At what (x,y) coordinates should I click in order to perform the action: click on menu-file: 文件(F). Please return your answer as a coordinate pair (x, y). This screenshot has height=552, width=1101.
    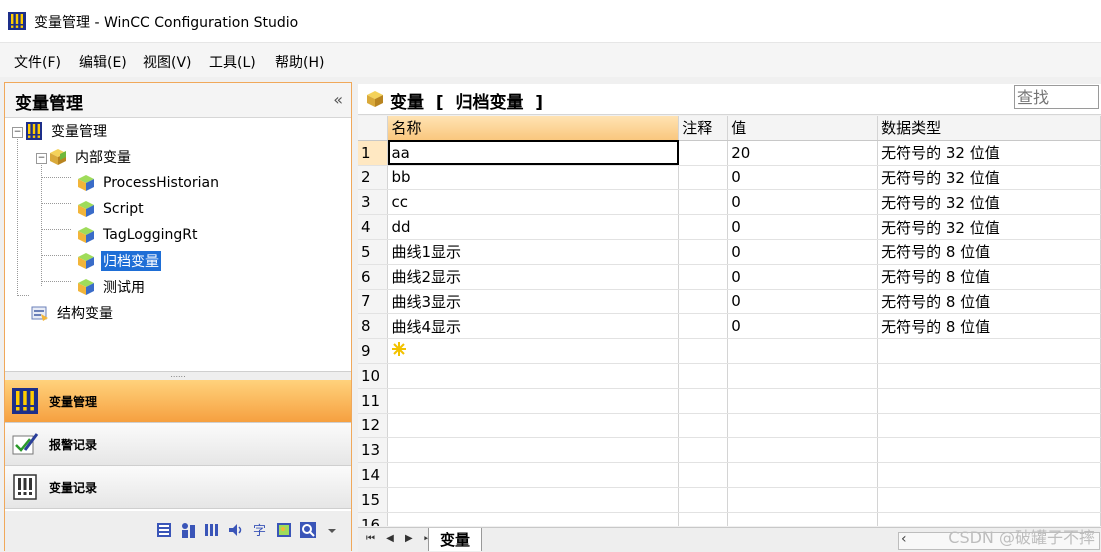
    Looking at the image, I should click on (37, 62).